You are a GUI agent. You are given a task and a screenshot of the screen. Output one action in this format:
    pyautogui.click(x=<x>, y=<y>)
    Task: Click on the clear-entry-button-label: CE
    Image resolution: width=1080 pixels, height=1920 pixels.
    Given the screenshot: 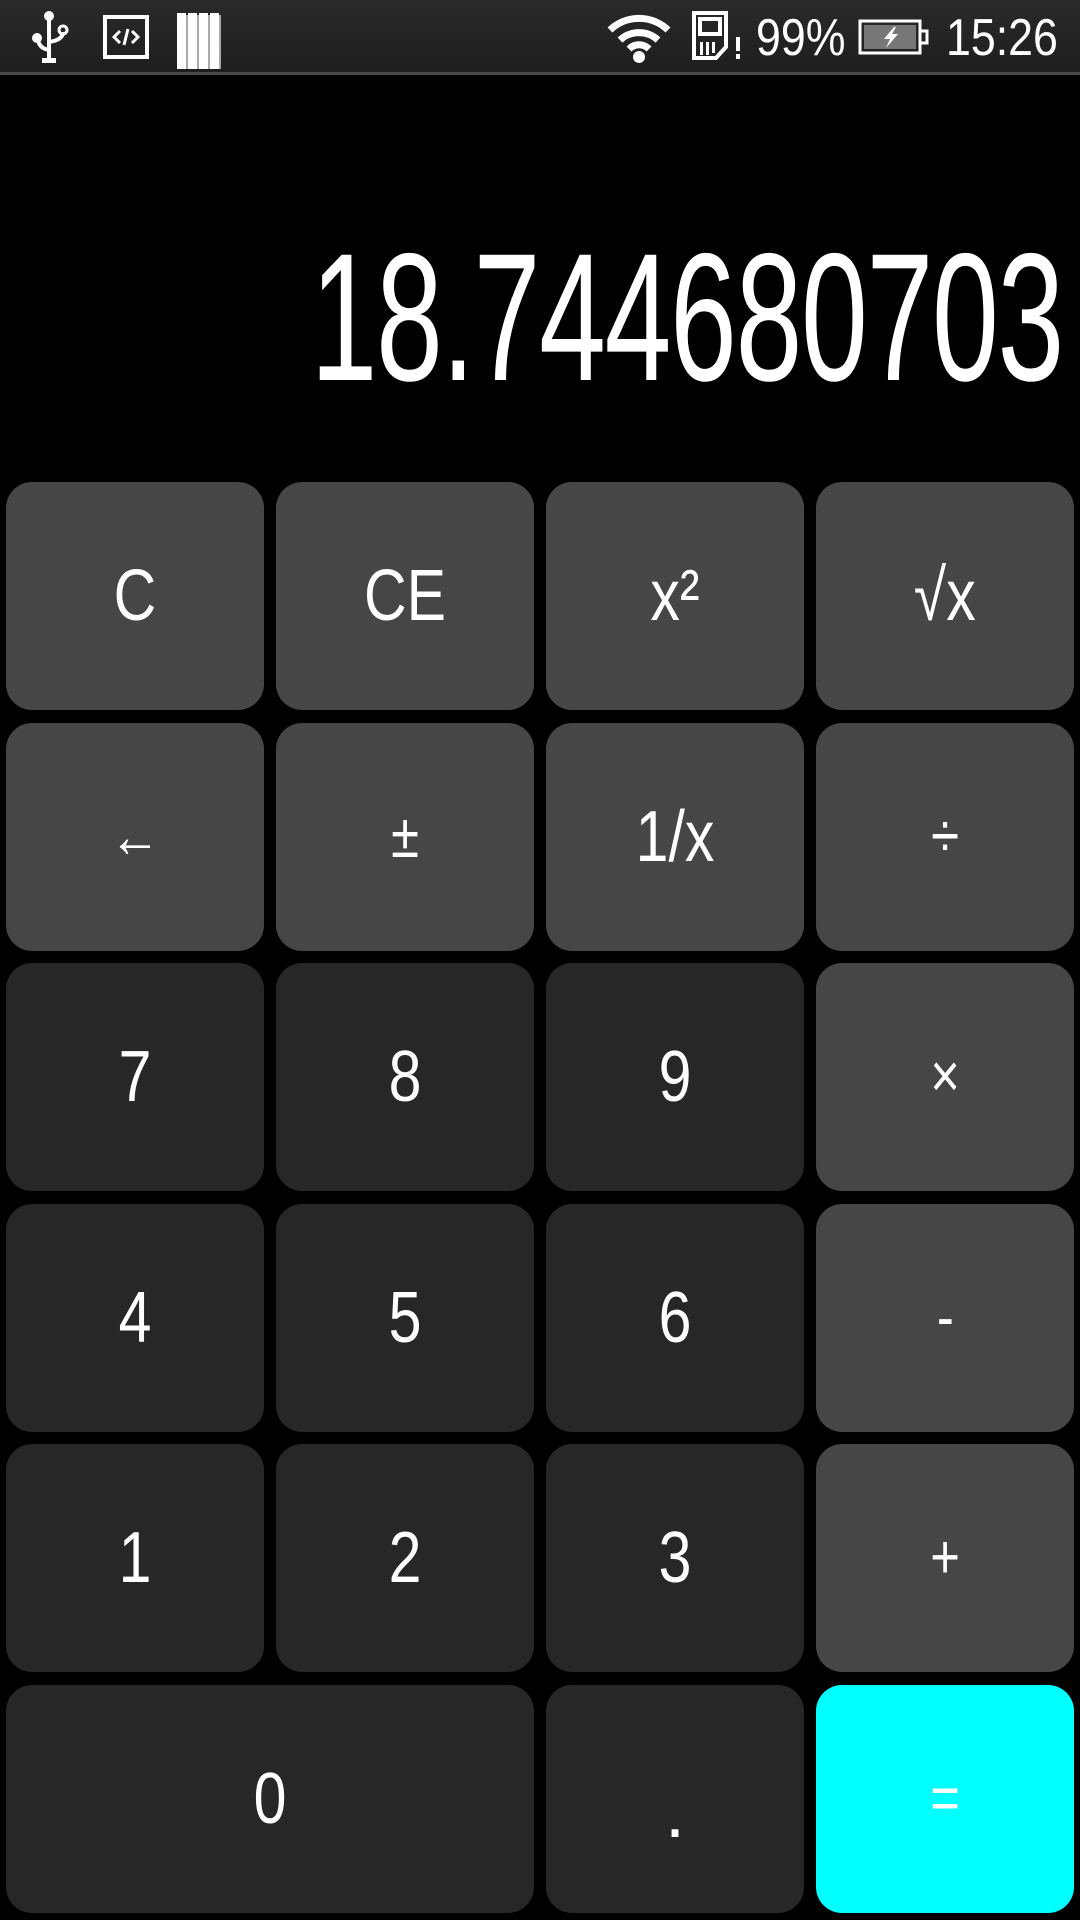 What is the action you would take?
    pyautogui.click(x=405, y=596)
    